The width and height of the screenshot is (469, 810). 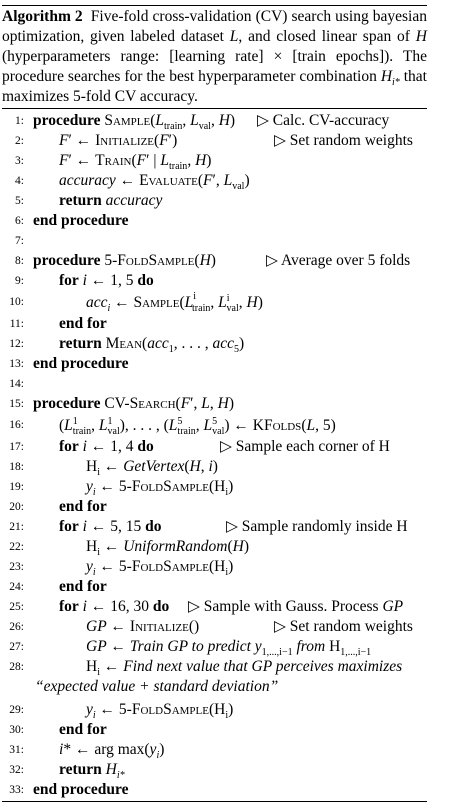 I want to click on line-31: 31: i* ← arg max(yi), so click(x=214, y=751).